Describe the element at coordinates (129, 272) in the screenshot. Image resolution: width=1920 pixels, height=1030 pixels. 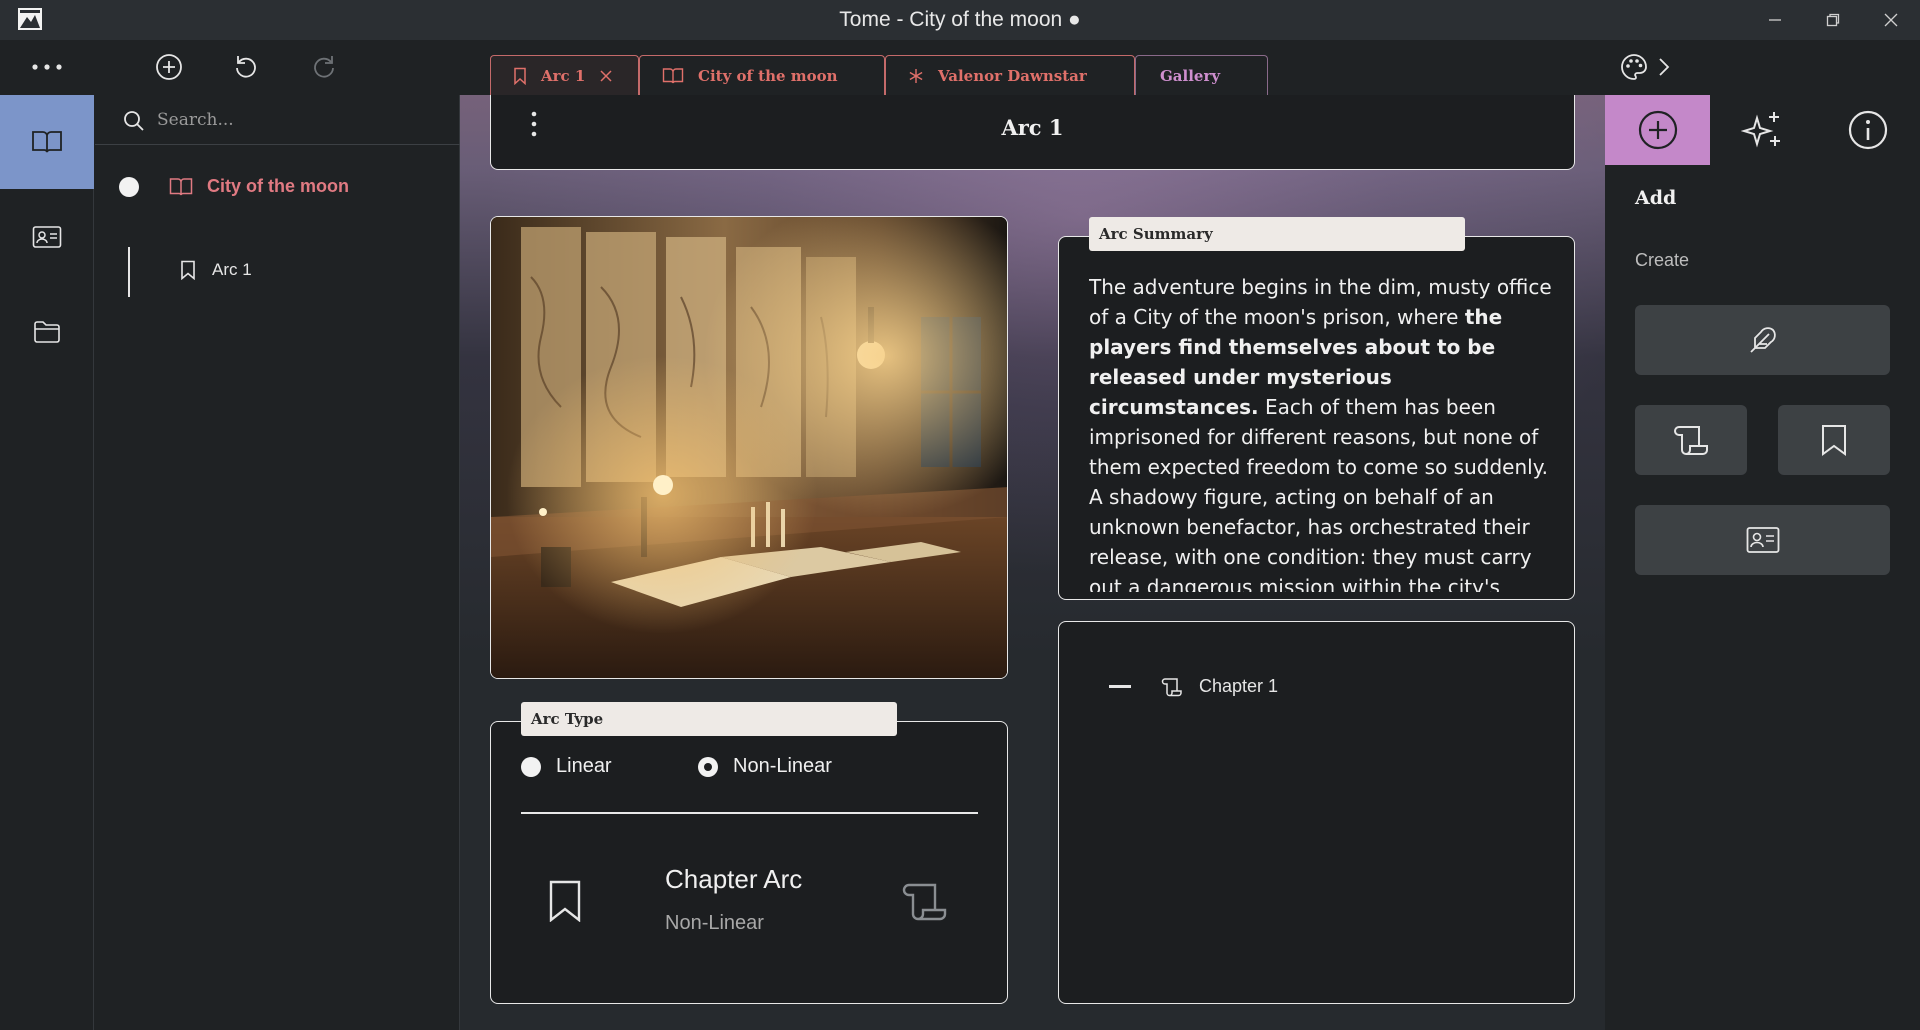
I see `tree-guide-line` at that location.